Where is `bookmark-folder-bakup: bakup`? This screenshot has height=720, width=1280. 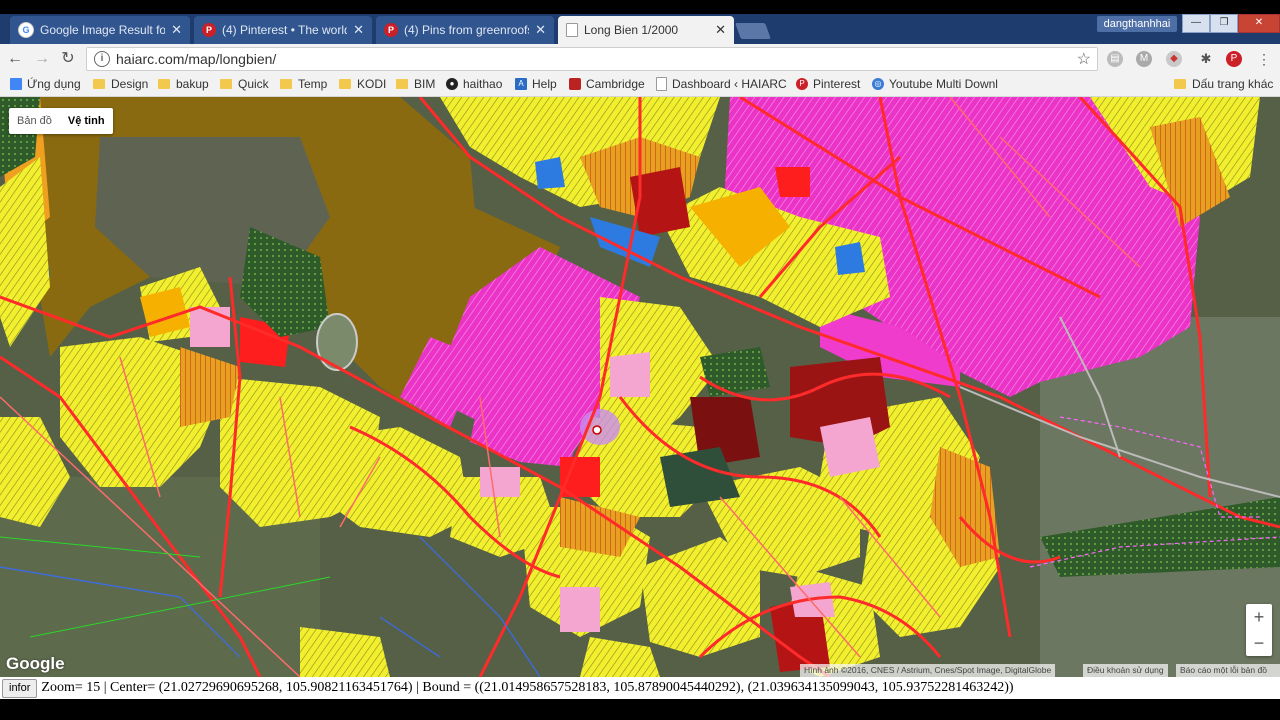
bookmark-folder-bakup: bakup is located at coordinates (183, 84).